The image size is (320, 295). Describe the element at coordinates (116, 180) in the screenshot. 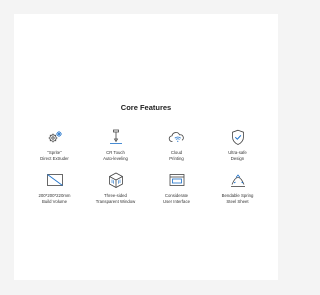

I see `cube-window-icon` at that location.